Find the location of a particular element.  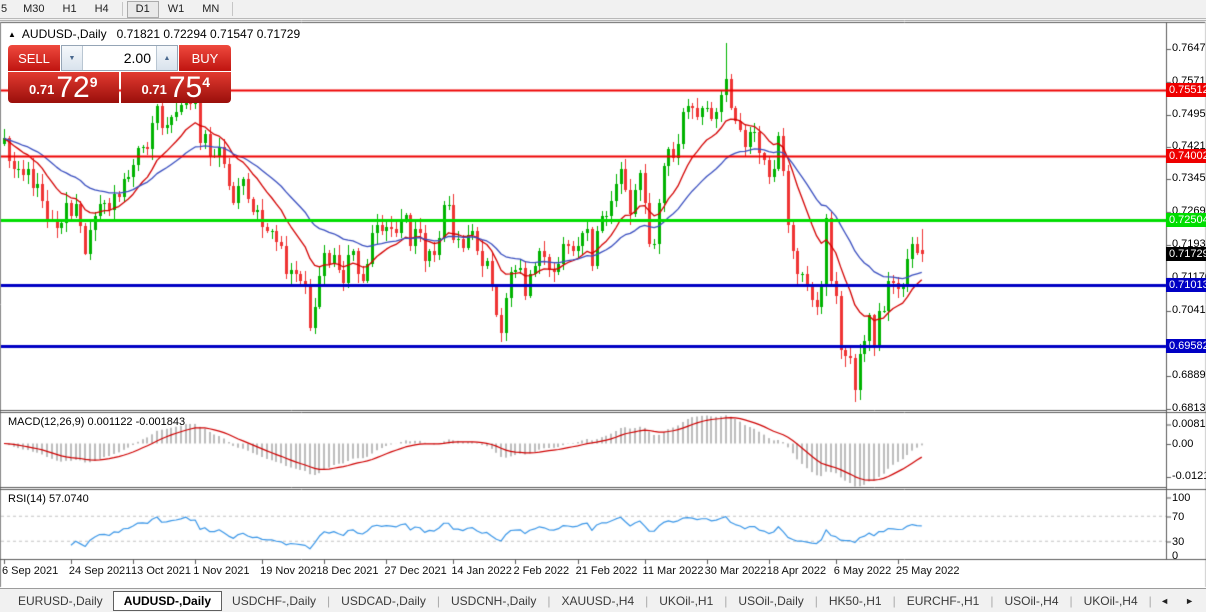

price-tick-label: 0.70410 is located at coordinates (1189, 309).